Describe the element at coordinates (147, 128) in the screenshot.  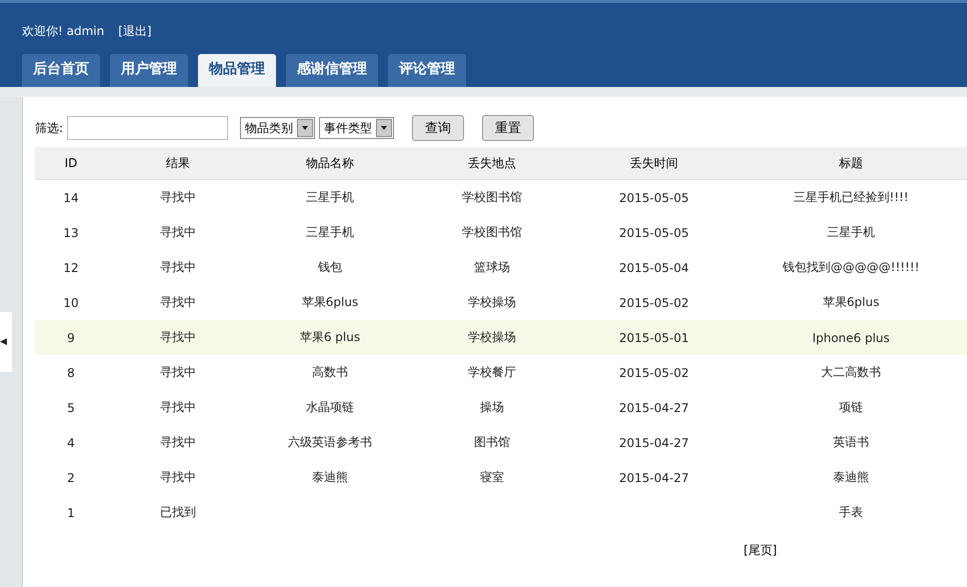
I see `filter-field` at that location.